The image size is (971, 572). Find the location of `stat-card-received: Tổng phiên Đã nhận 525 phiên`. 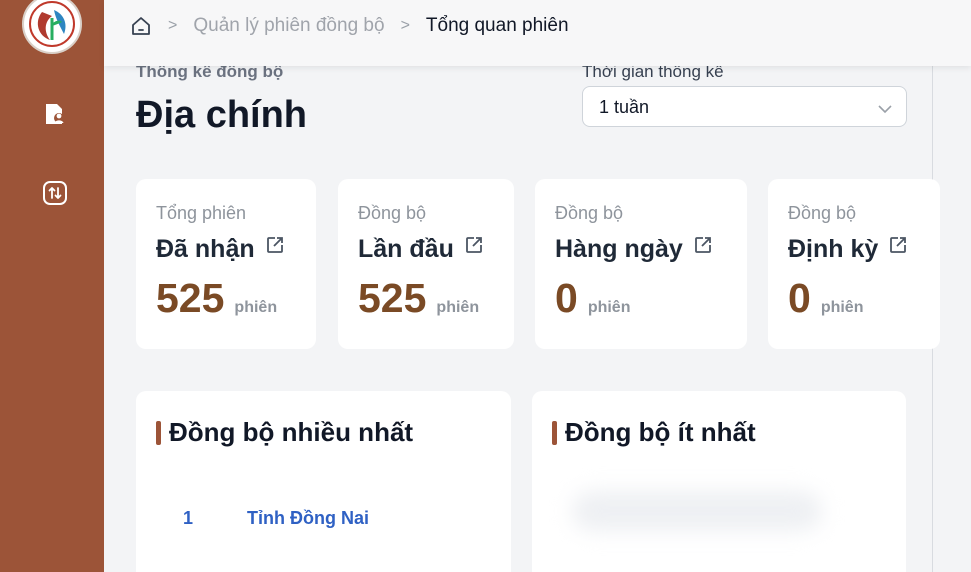

stat-card-received: Tổng phiên Đã nhận 525 phiên is located at coordinates (226, 264).